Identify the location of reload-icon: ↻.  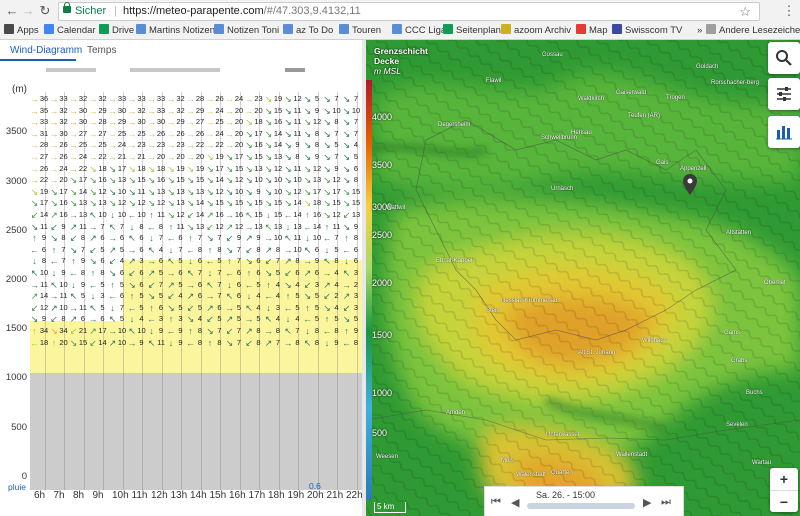
(45, 11).